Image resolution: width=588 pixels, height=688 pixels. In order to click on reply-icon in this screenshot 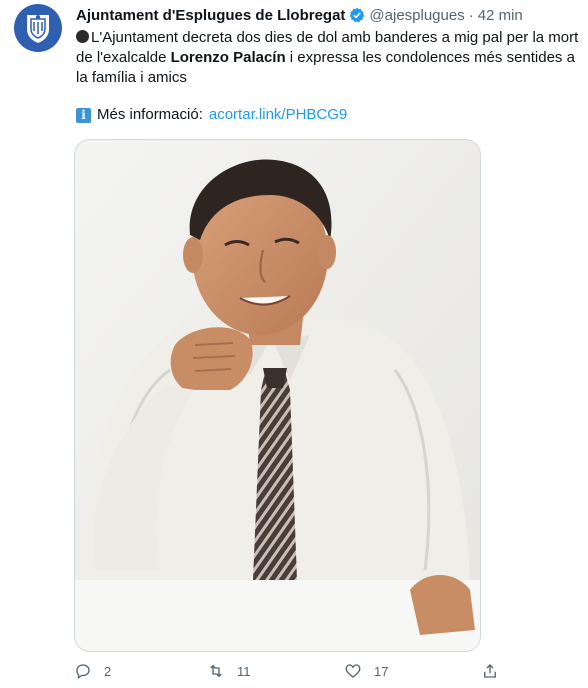, I will do `click(83, 672)`.